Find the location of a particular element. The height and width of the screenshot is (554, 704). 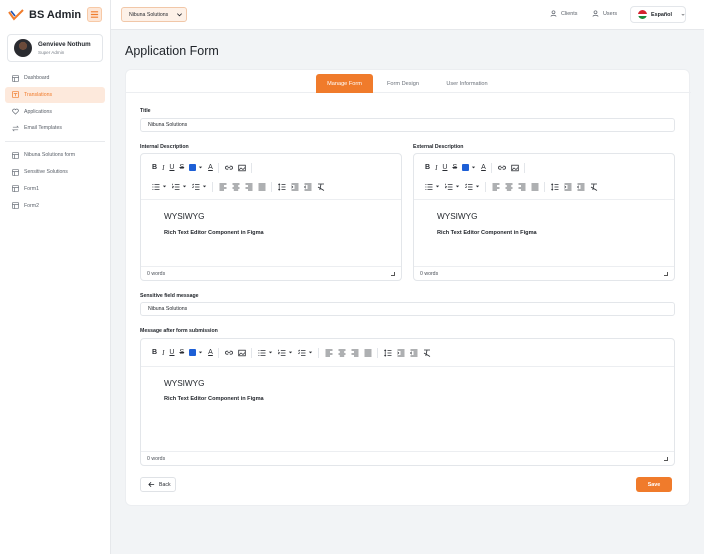

sidebar-item-translations: Translations is located at coordinates (55, 94).